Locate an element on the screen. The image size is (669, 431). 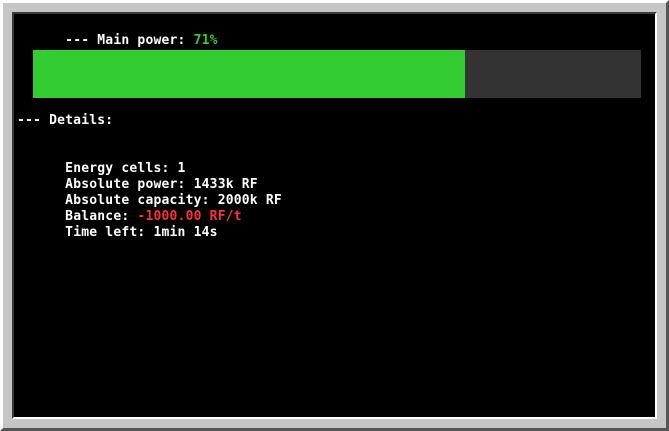
detail-row-absolute-capacity: Absolute capacity: 2000k RF is located at coordinates (149, 192).